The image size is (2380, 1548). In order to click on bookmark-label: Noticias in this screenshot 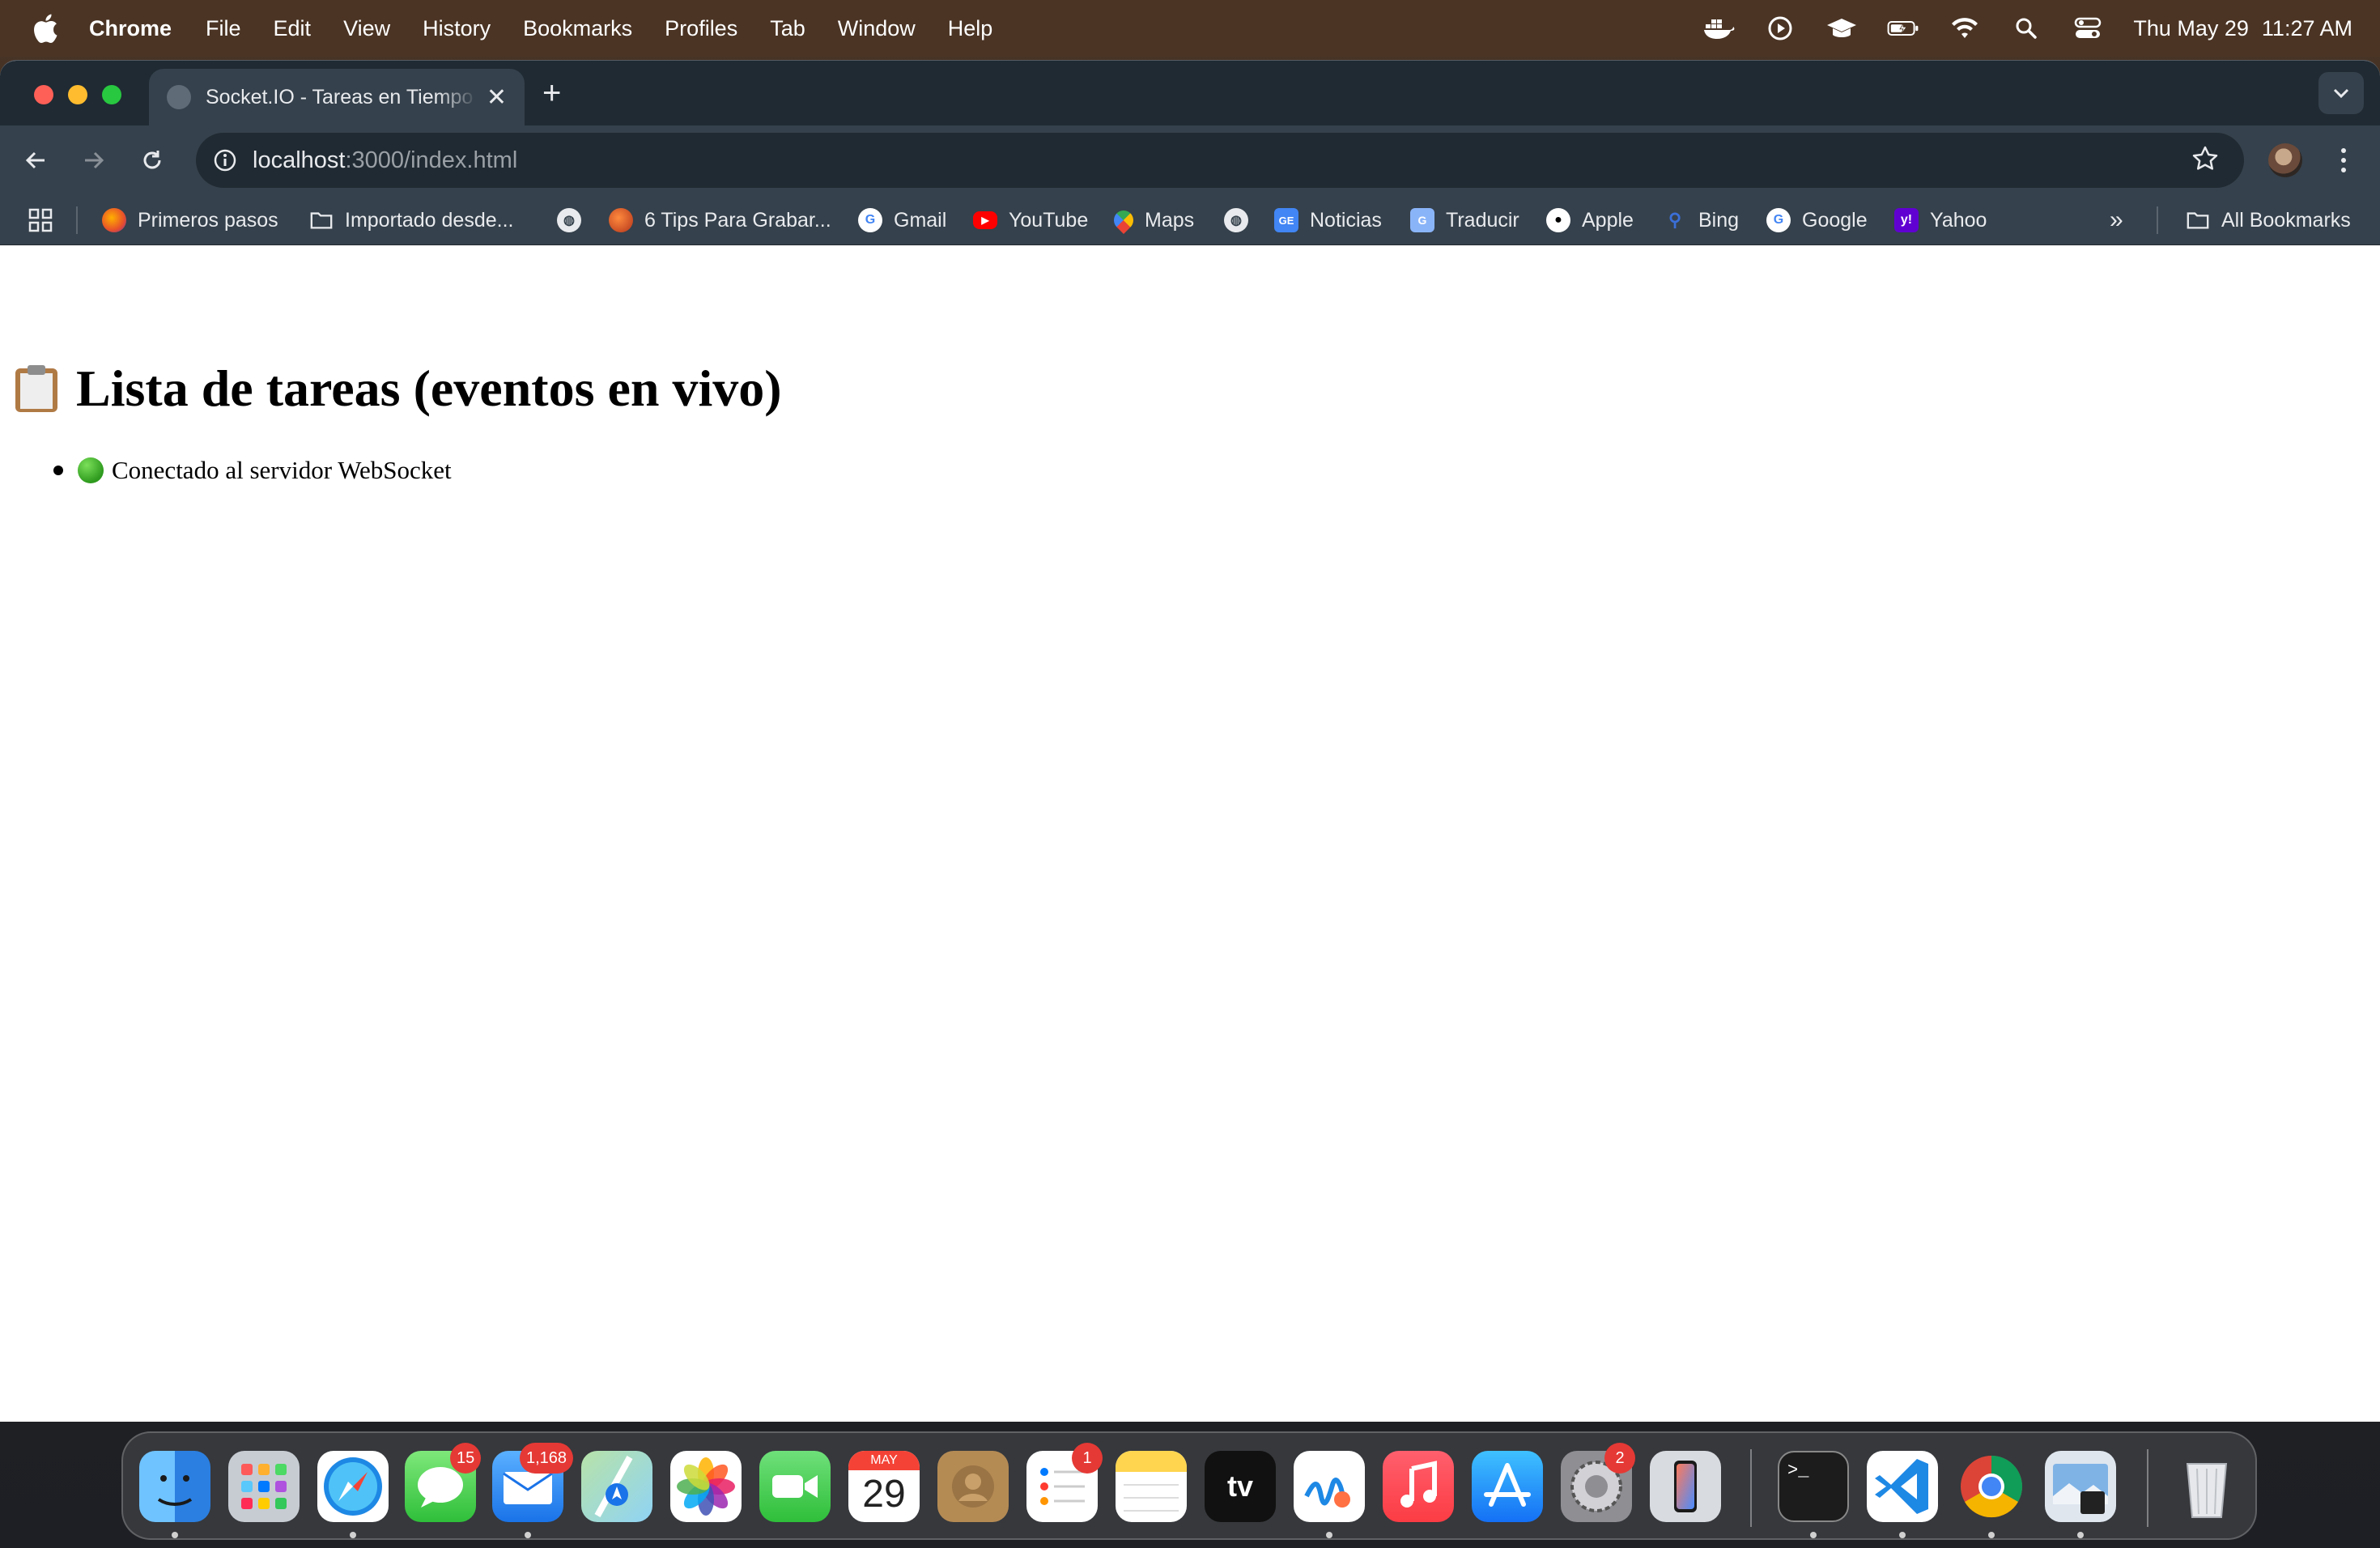, I will do `click(1346, 220)`.